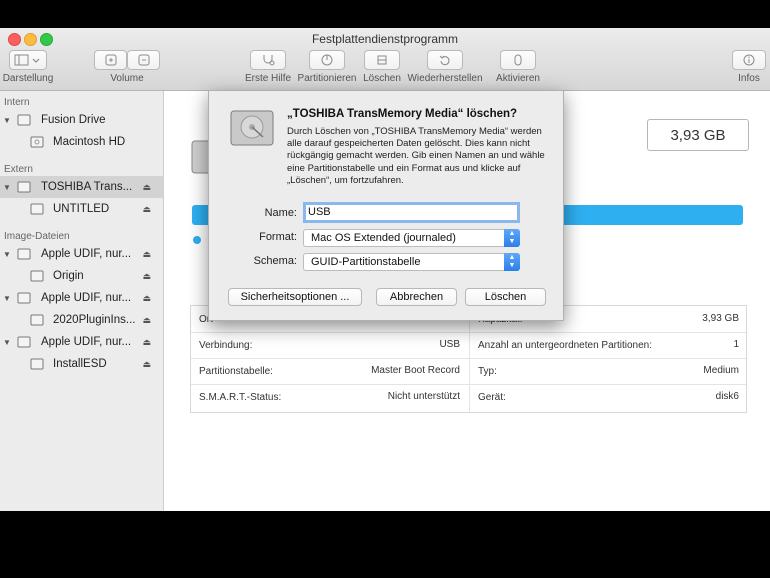  I want to click on info-icon, so click(749, 60).